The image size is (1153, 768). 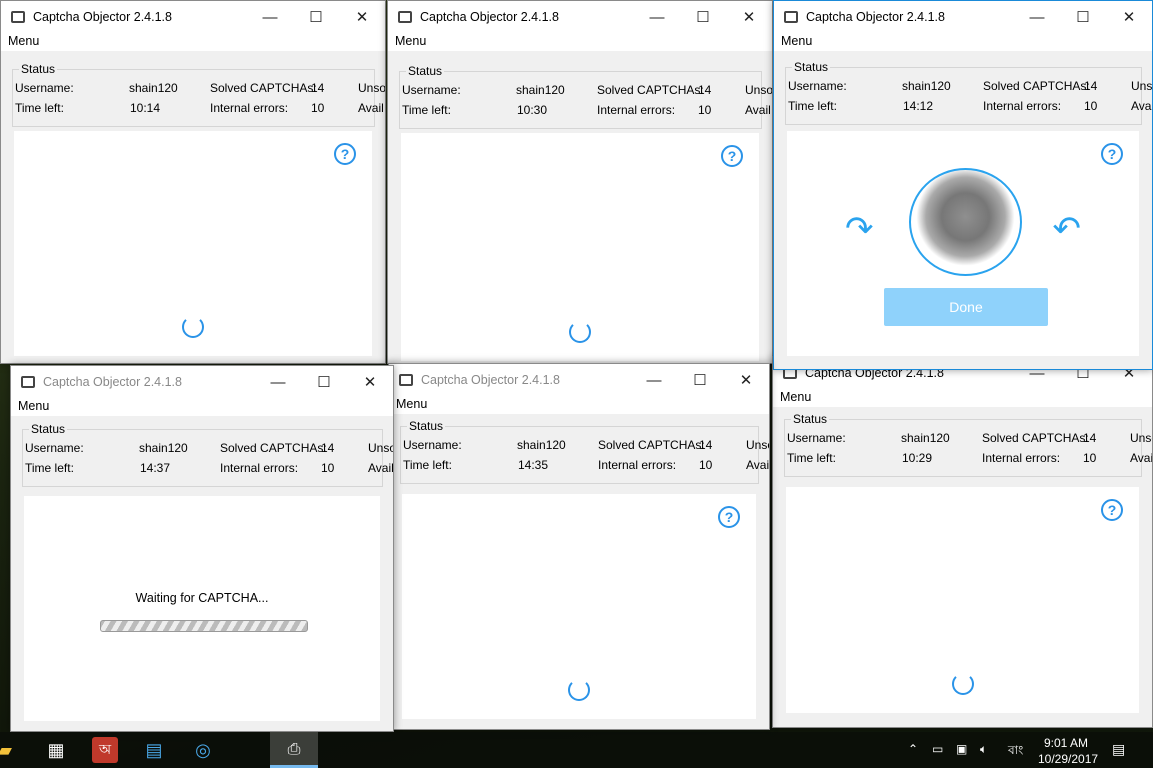 What do you see at coordinates (965, 222) in the screenshot?
I see `captcha-image` at bounding box center [965, 222].